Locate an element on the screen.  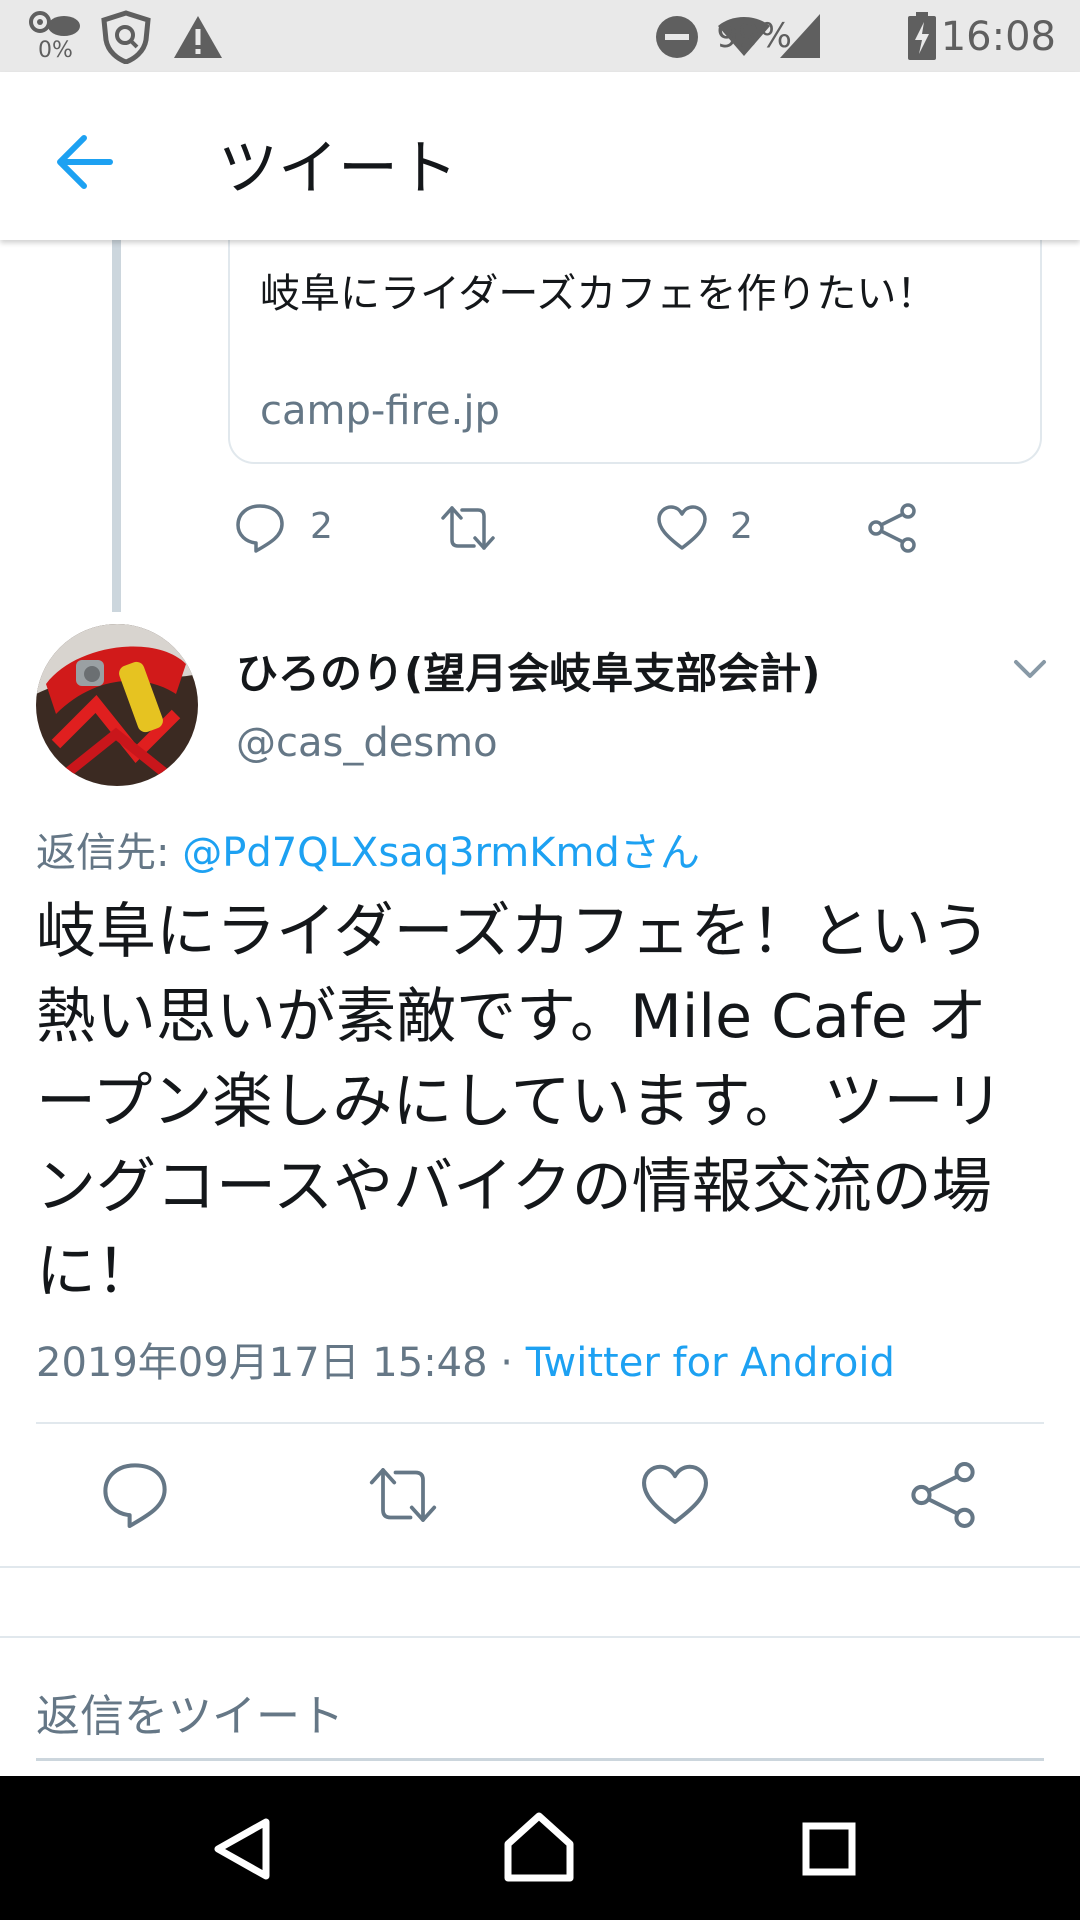
status-clock: 16:08 is located at coordinates (998, 37).